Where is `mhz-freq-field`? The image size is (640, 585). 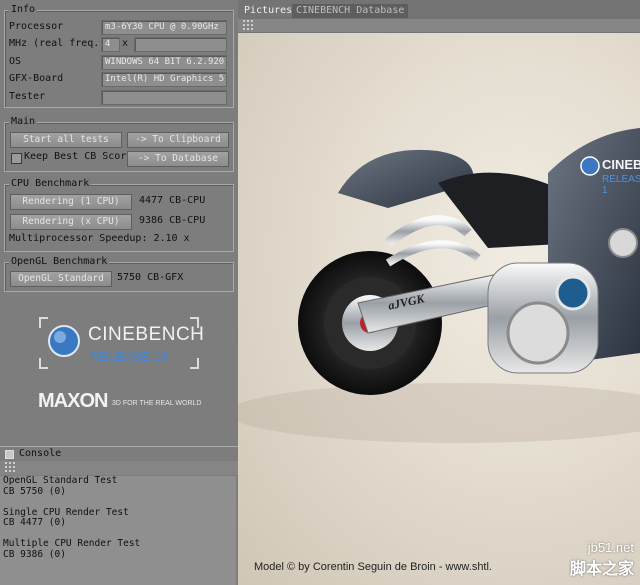
mhz-freq-field is located at coordinates (180, 44).